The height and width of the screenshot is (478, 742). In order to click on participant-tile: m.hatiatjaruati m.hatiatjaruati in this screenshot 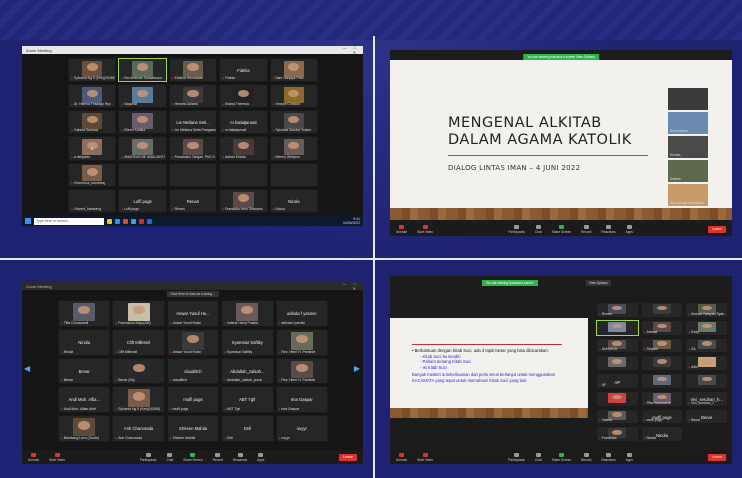, I will do `click(243, 122)`.